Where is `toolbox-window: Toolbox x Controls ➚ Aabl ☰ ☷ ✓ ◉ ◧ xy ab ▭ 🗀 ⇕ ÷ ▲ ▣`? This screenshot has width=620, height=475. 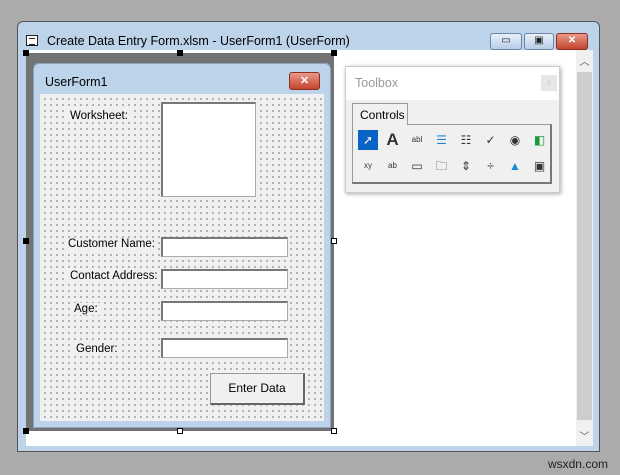 toolbox-window: Toolbox x Controls ➚ Aabl ☰ ☷ ✓ ◉ ◧ xy ab ▭ 🗀 ⇕ ÷ ▲ ▣ is located at coordinates (452, 129).